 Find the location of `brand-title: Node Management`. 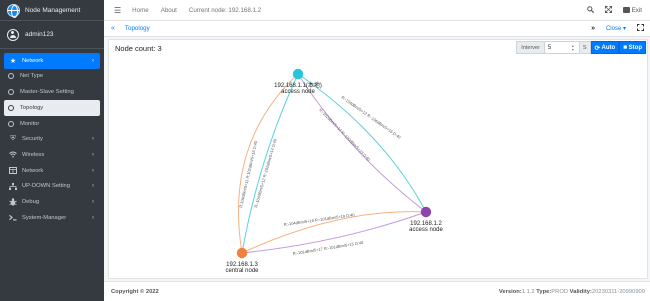

brand-title: Node Management is located at coordinates (53, 10).